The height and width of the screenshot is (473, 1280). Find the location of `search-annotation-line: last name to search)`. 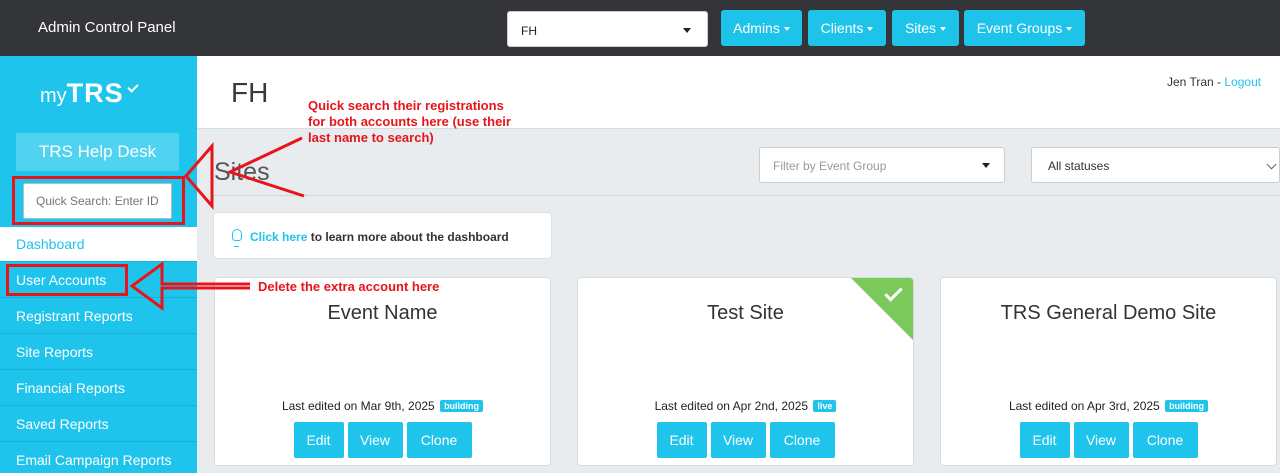

search-annotation-line: last name to search) is located at coordinates (371, 137).